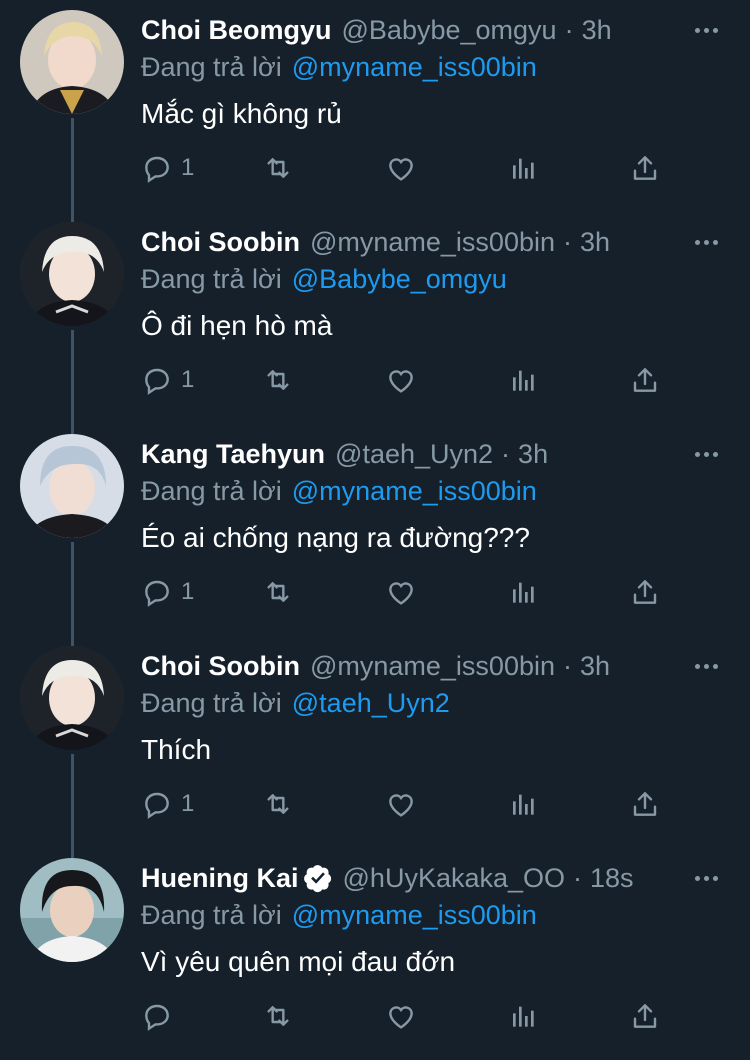  I want to click on timestamp: 18s, so click(612, 878).